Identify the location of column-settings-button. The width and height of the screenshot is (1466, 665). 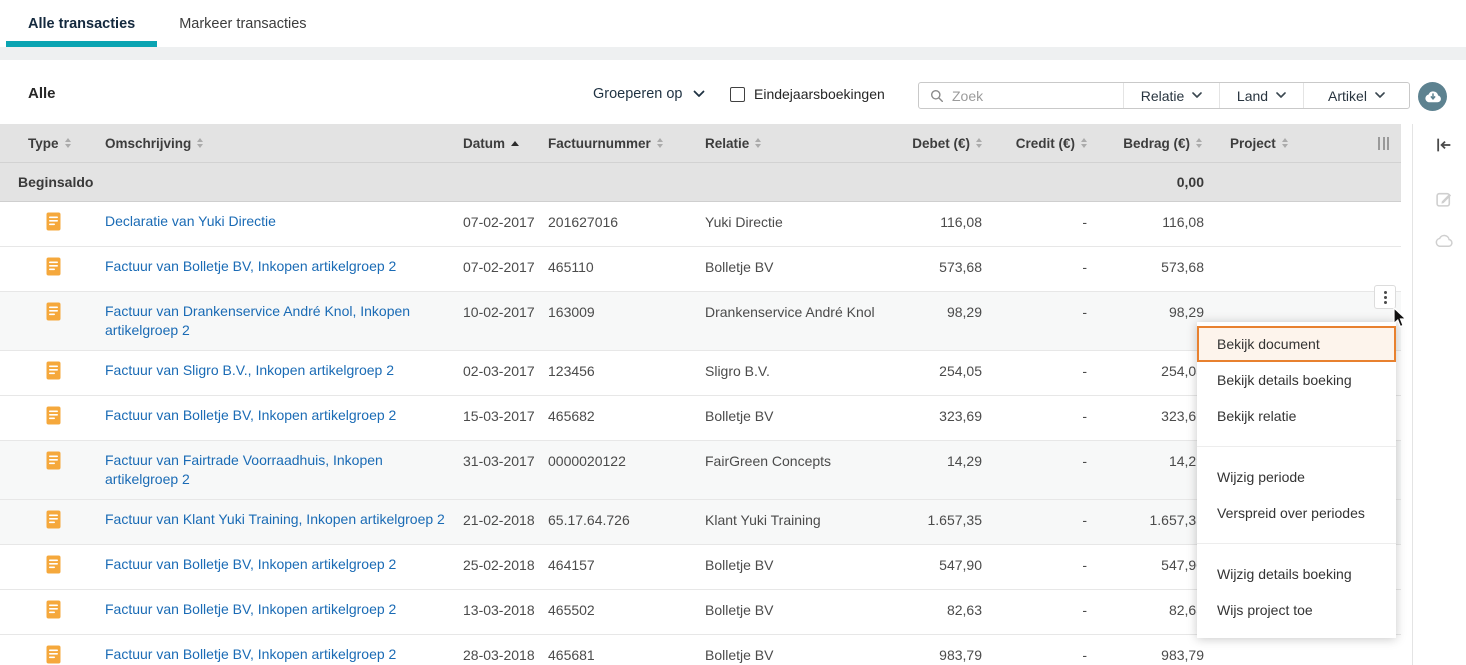
(1365, 143).